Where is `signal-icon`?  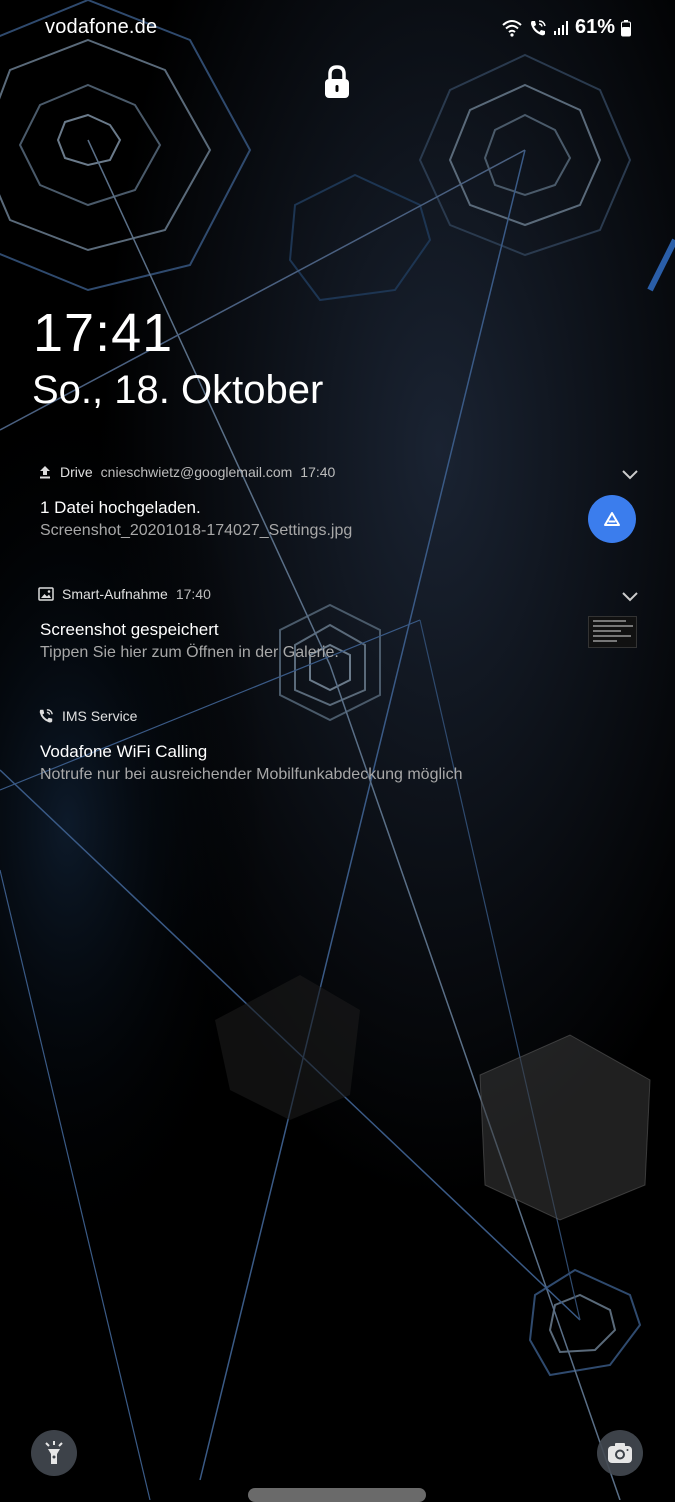
signal-icon is located at coordinates (560, 27).